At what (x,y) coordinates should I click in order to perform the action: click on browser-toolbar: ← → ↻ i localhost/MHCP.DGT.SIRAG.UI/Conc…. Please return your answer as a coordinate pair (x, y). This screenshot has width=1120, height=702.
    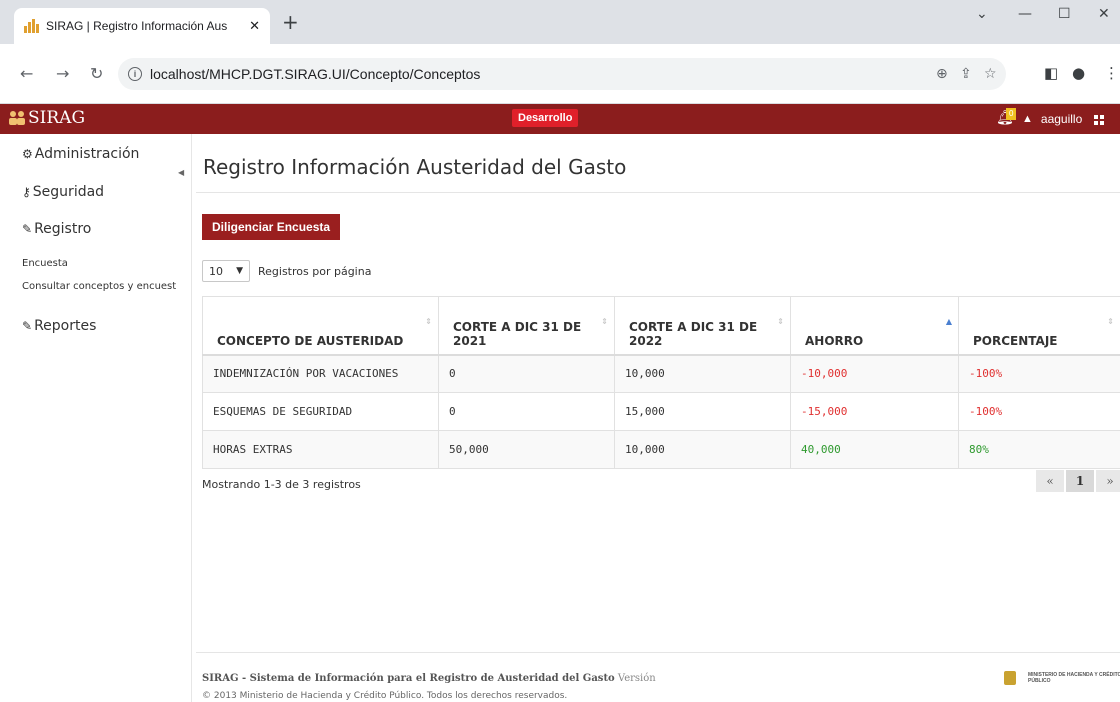
    Looking at the image, I should click on (560, 74).